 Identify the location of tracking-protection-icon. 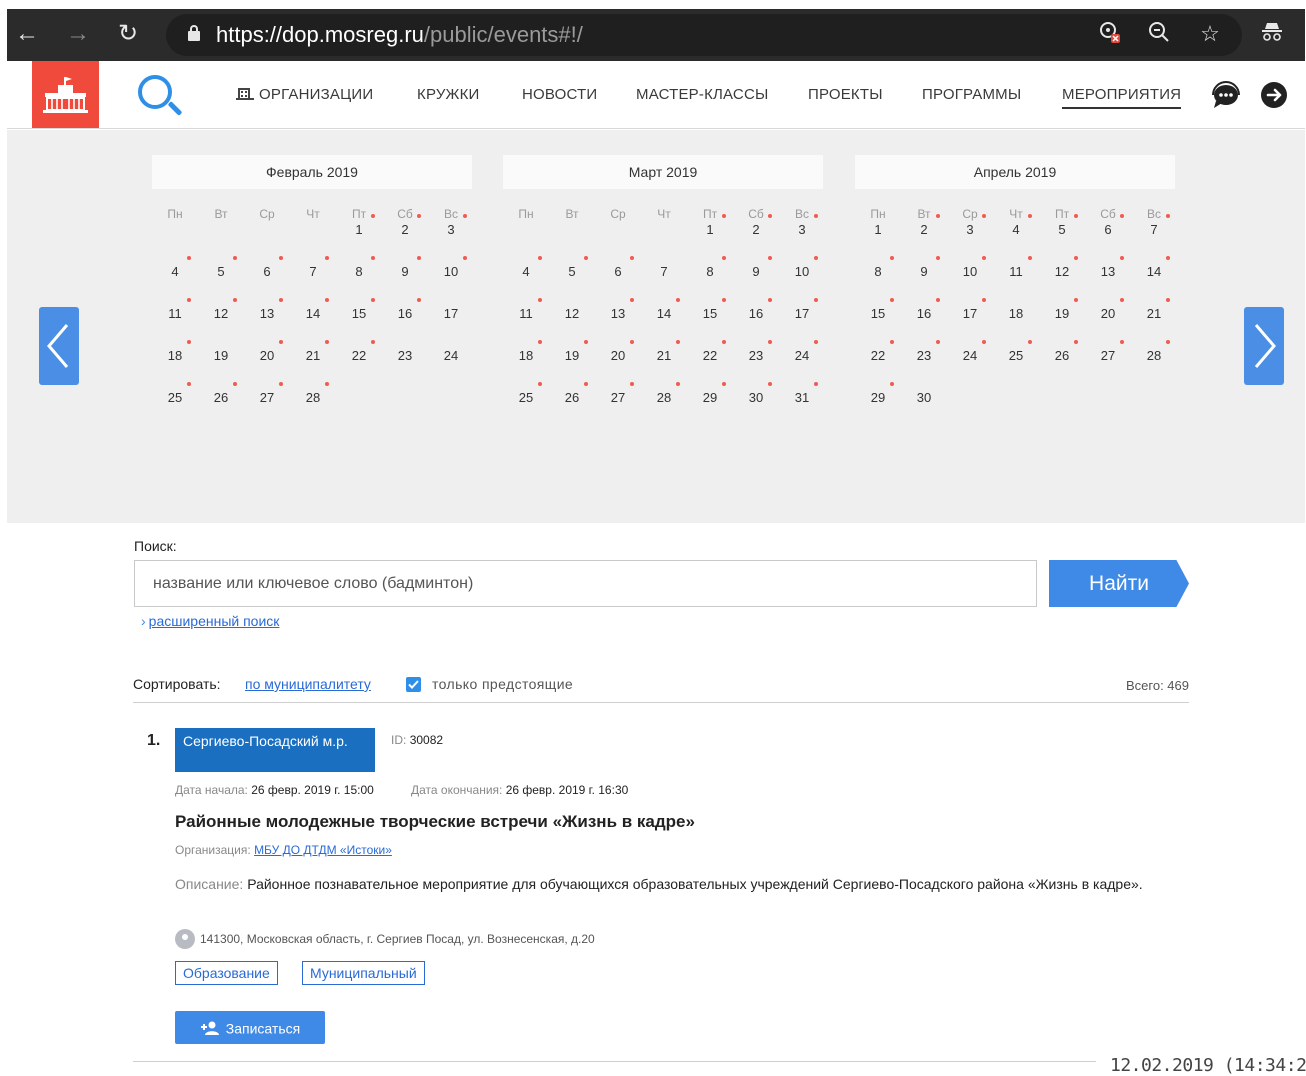
(1110, 34).